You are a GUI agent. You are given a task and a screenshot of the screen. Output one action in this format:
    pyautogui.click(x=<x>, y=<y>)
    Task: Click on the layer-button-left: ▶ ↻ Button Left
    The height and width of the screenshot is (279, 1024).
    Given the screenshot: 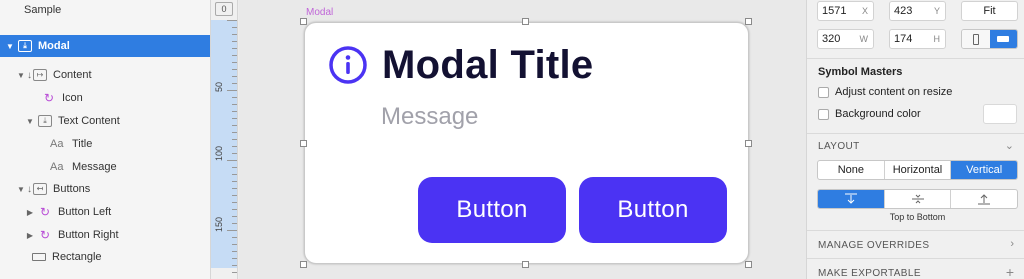 What is the action you would take?
    pyautogui.click(x=105, y=212)
    